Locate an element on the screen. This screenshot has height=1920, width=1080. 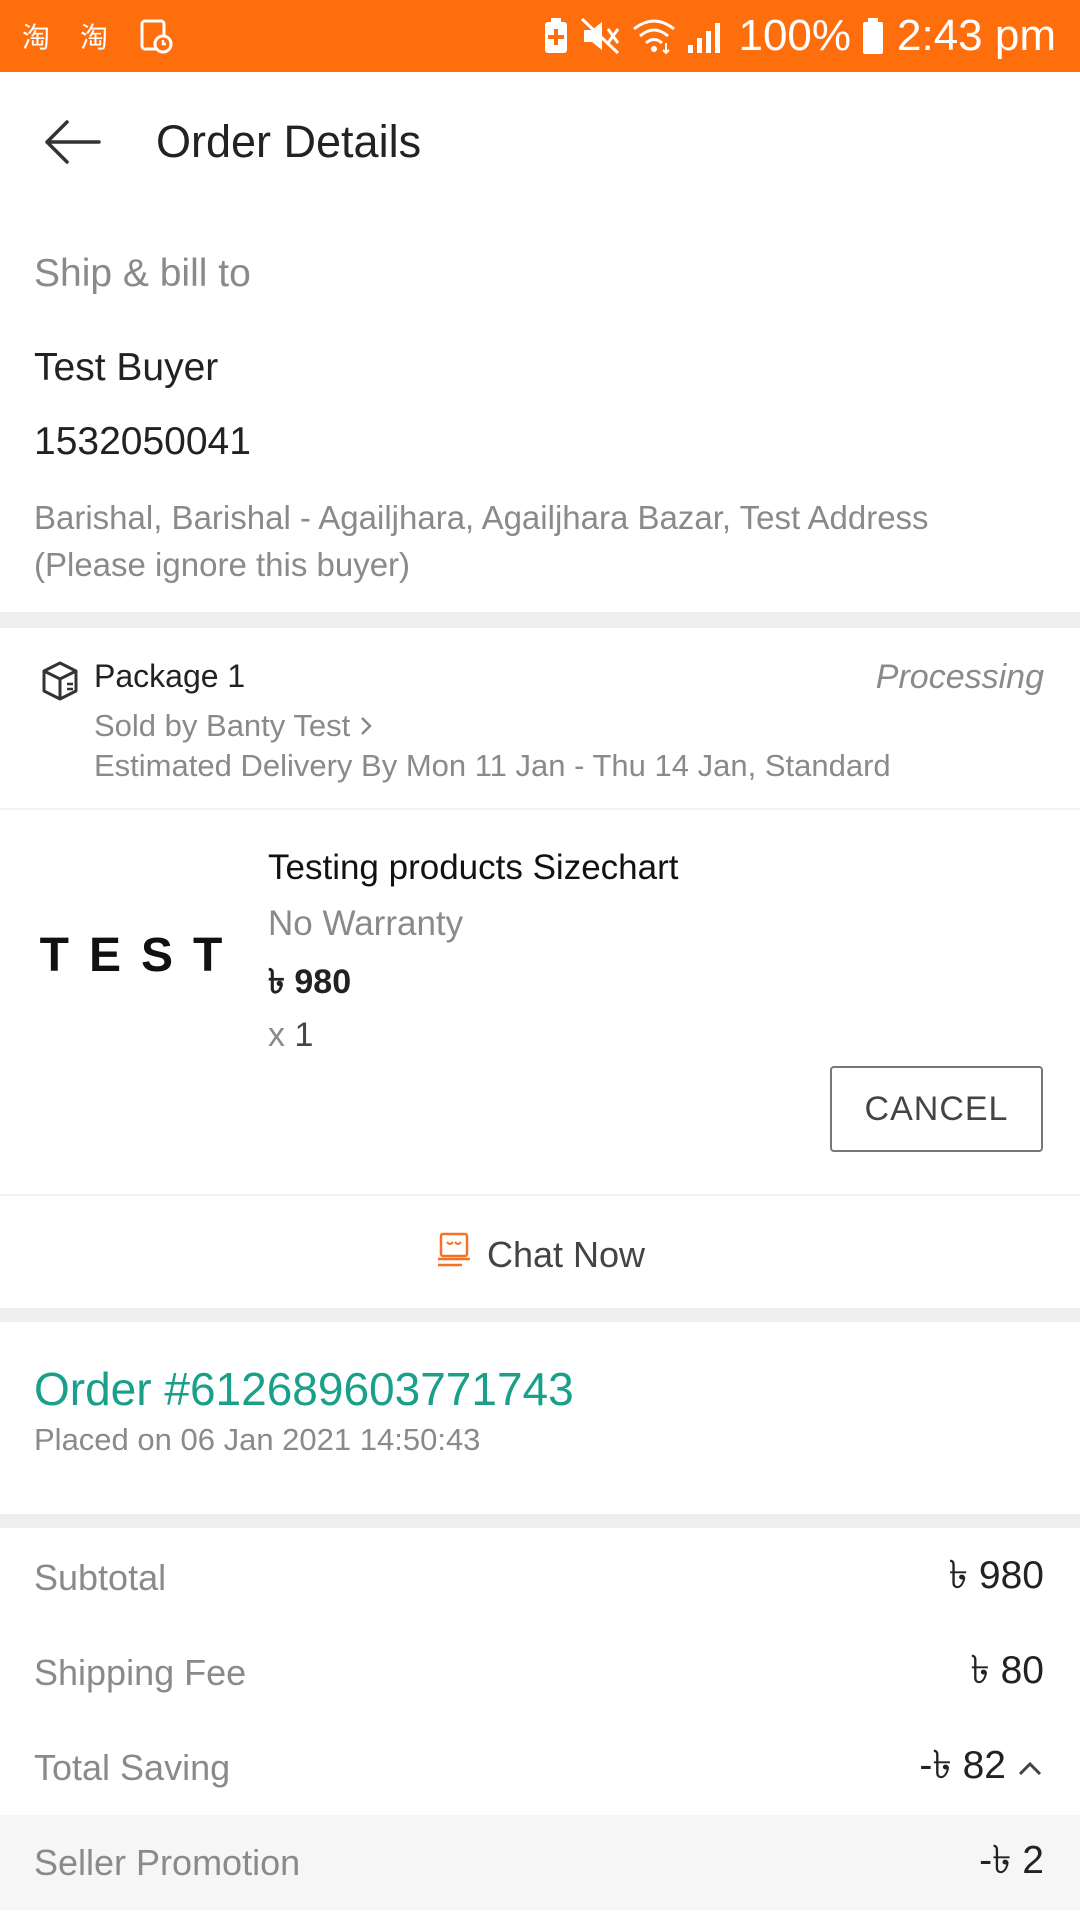
product-warranty: No Warranty is located at coordinates (366, 923).